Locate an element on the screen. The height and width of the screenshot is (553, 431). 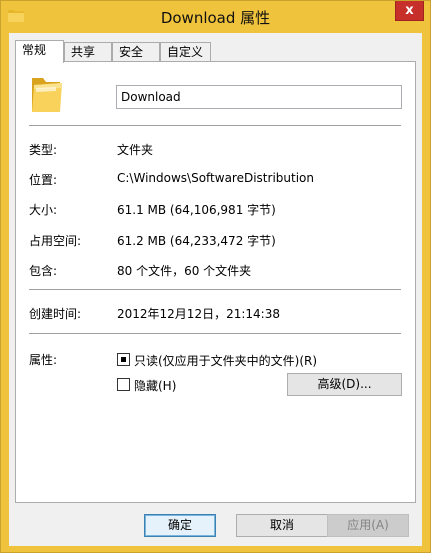
title-bar: Download 属性 x is located at coordinates (215, 17).